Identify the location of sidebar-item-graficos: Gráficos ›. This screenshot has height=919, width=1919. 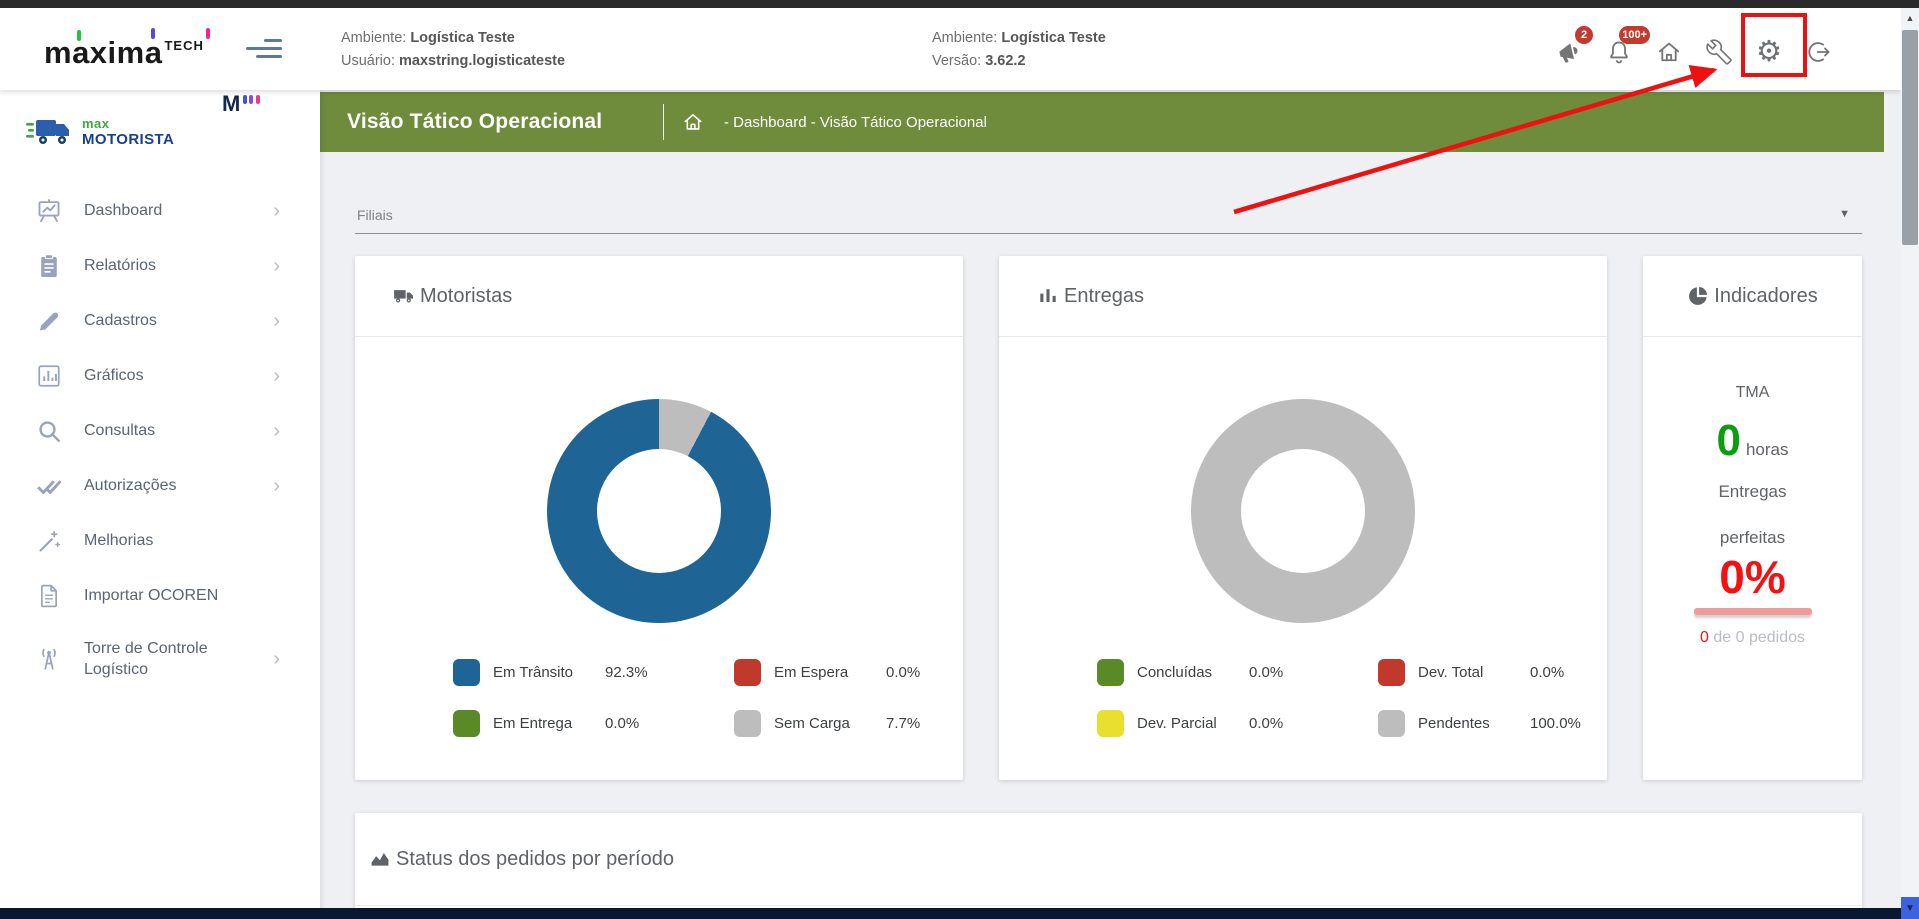
(160, 375).